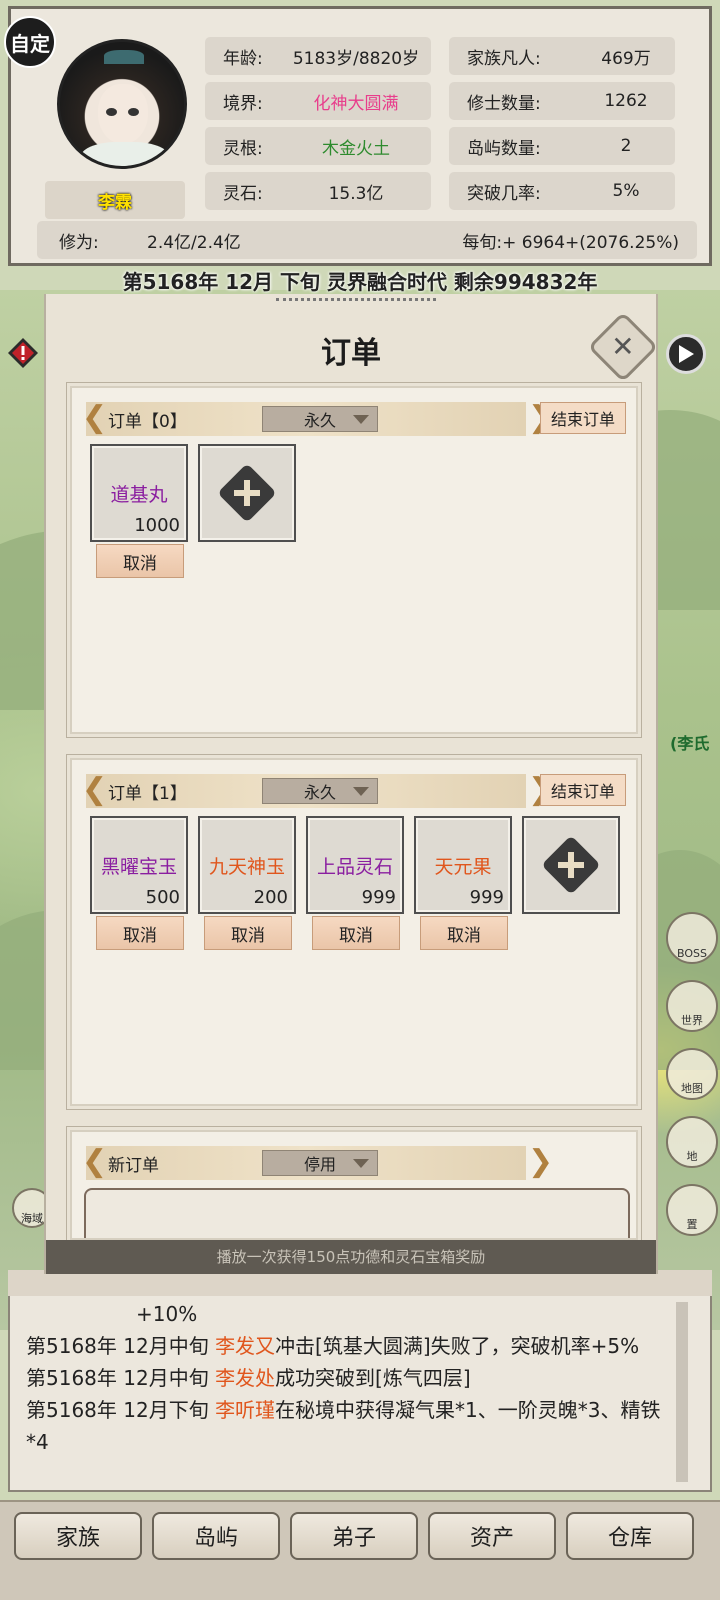 This screenshot has width=720, height=1600. Describe the element at coordinates (115, 200) in the screenshot. I see `character-name: 李霖` at that location.